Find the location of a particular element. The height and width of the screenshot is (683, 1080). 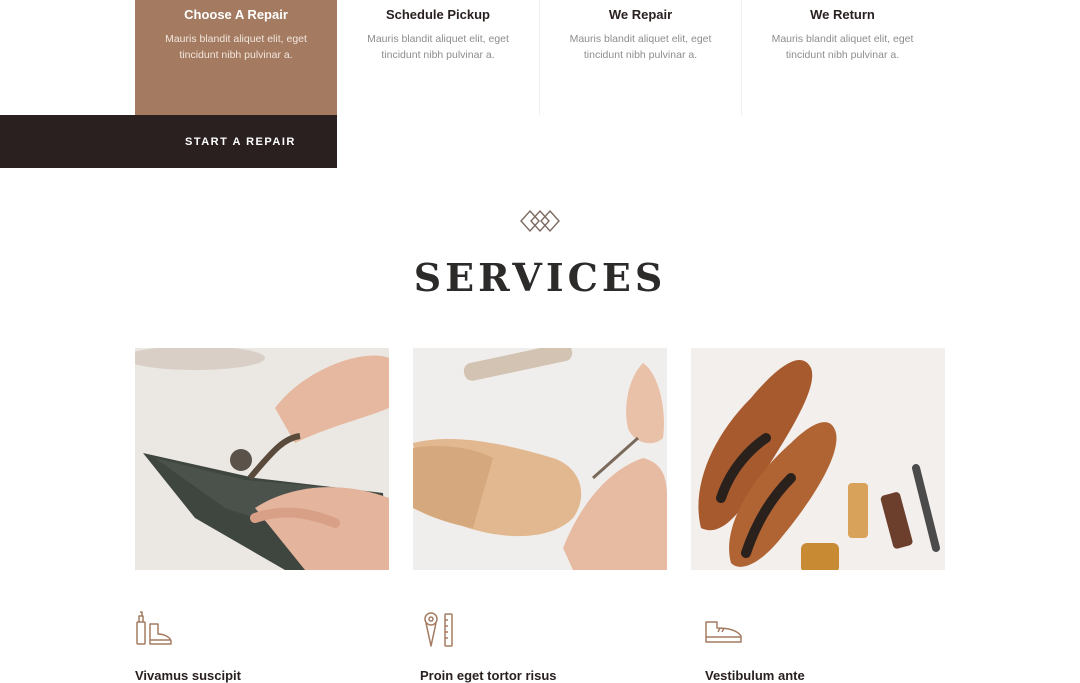

step-title: Schedule Pickup is located at coordinates (438, 14).